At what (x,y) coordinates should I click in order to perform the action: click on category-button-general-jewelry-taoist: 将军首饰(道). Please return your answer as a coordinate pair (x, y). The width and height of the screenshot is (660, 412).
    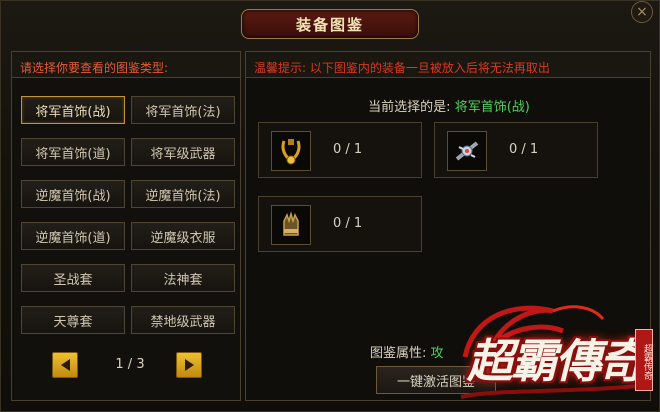
    Looking at the image, I should click on (73, 152).